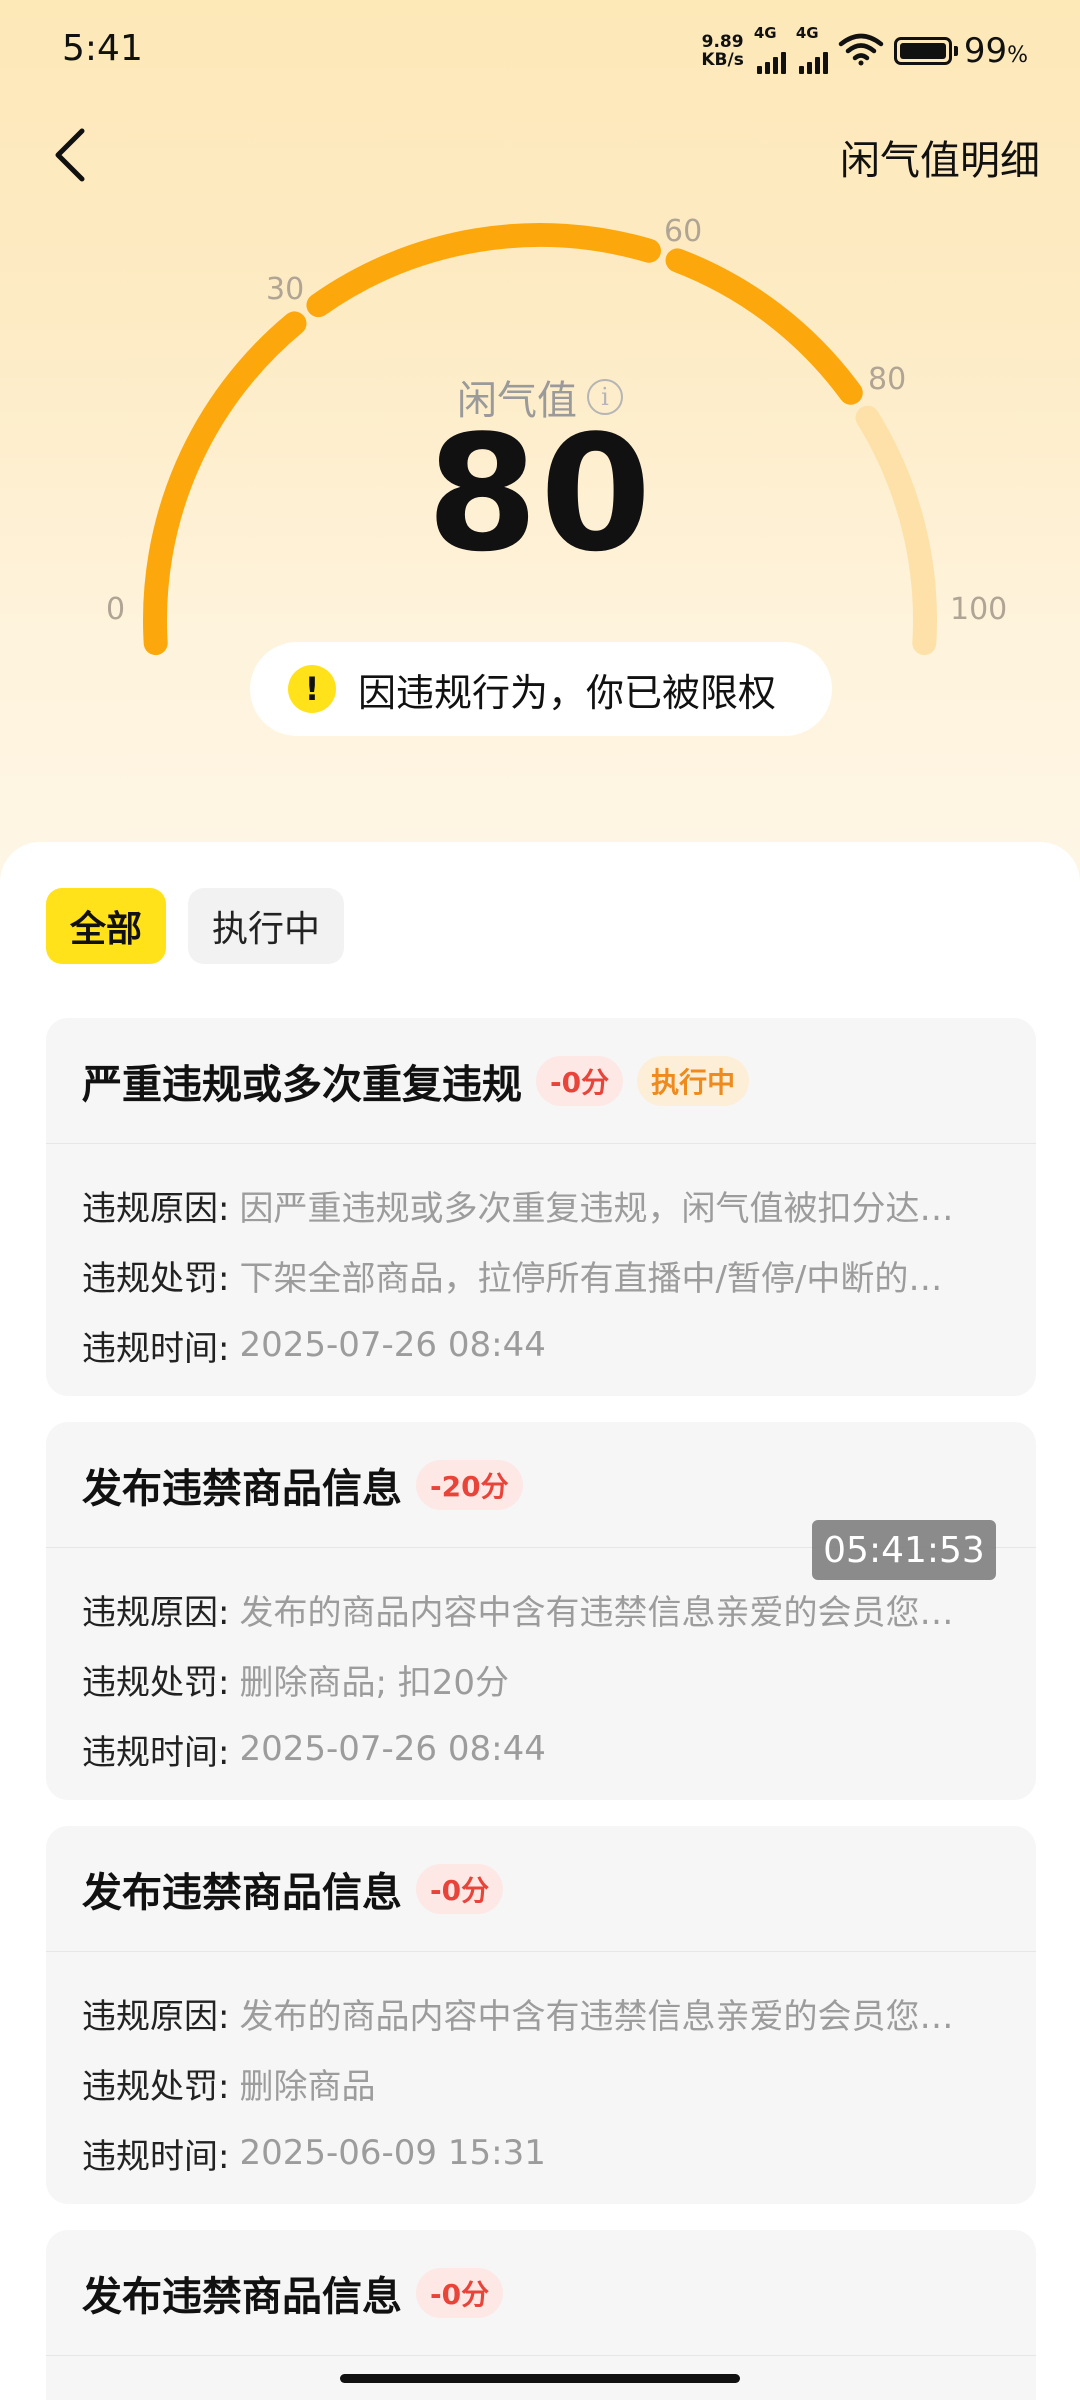  Describe the element at coordinates (960, 51) in the screenshot. I see `battery-icon: 99%` at that location.